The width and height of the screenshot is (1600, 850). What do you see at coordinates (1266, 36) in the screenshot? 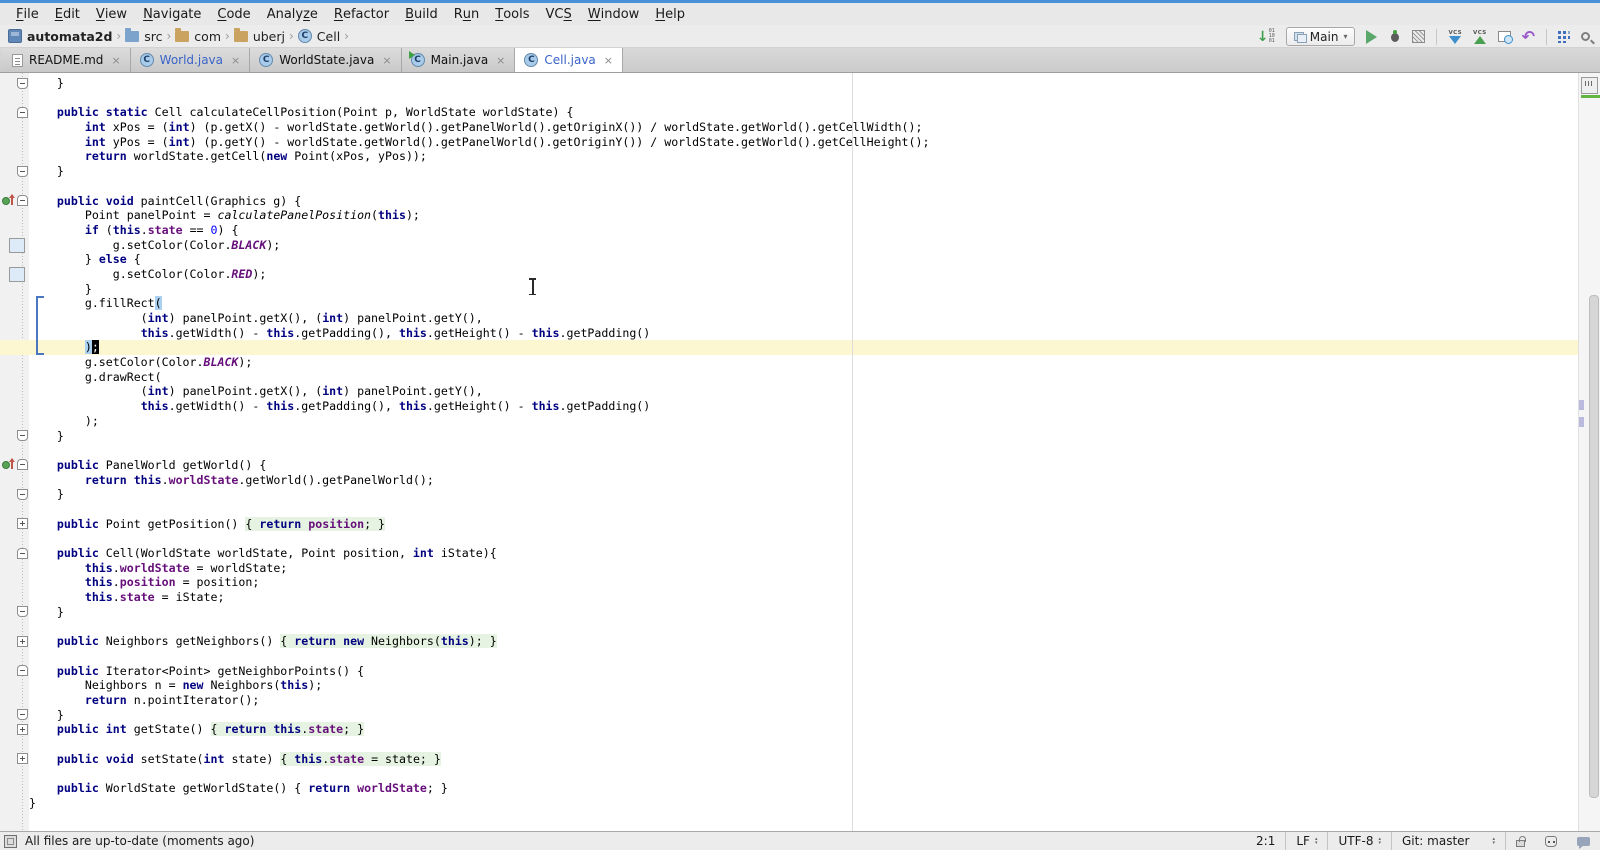
I see `update-info-icon: ↓ 01 10 01` at bounding box center [1266, 36].